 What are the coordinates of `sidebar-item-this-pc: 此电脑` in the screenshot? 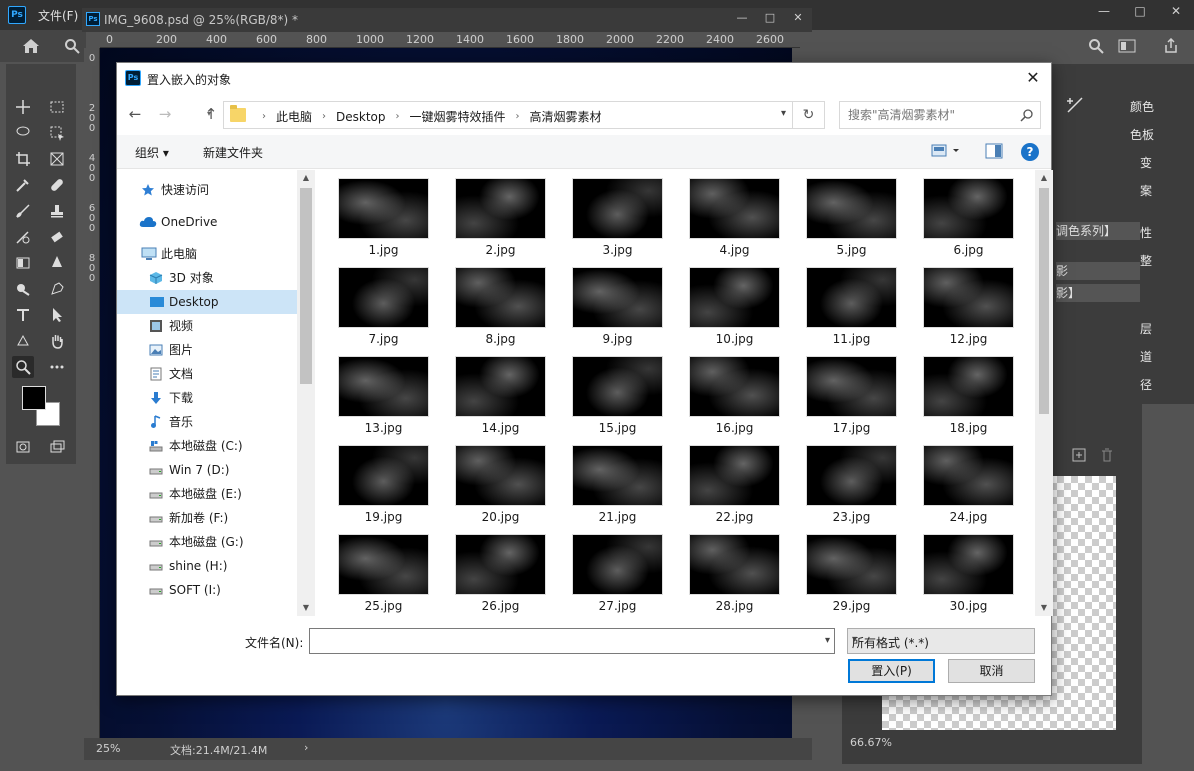 It's located at (207, 254).